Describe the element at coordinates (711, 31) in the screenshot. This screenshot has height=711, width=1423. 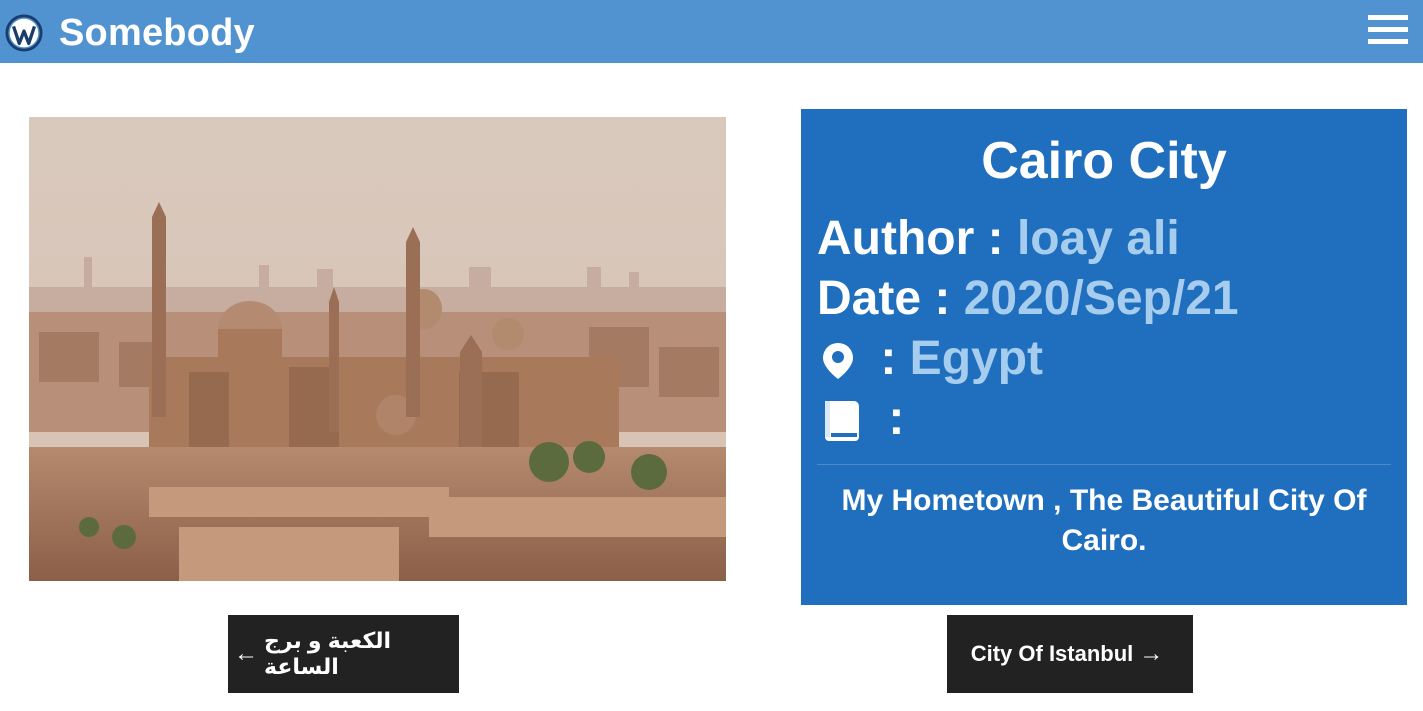
I see `top-bar: Somebody` at that location.